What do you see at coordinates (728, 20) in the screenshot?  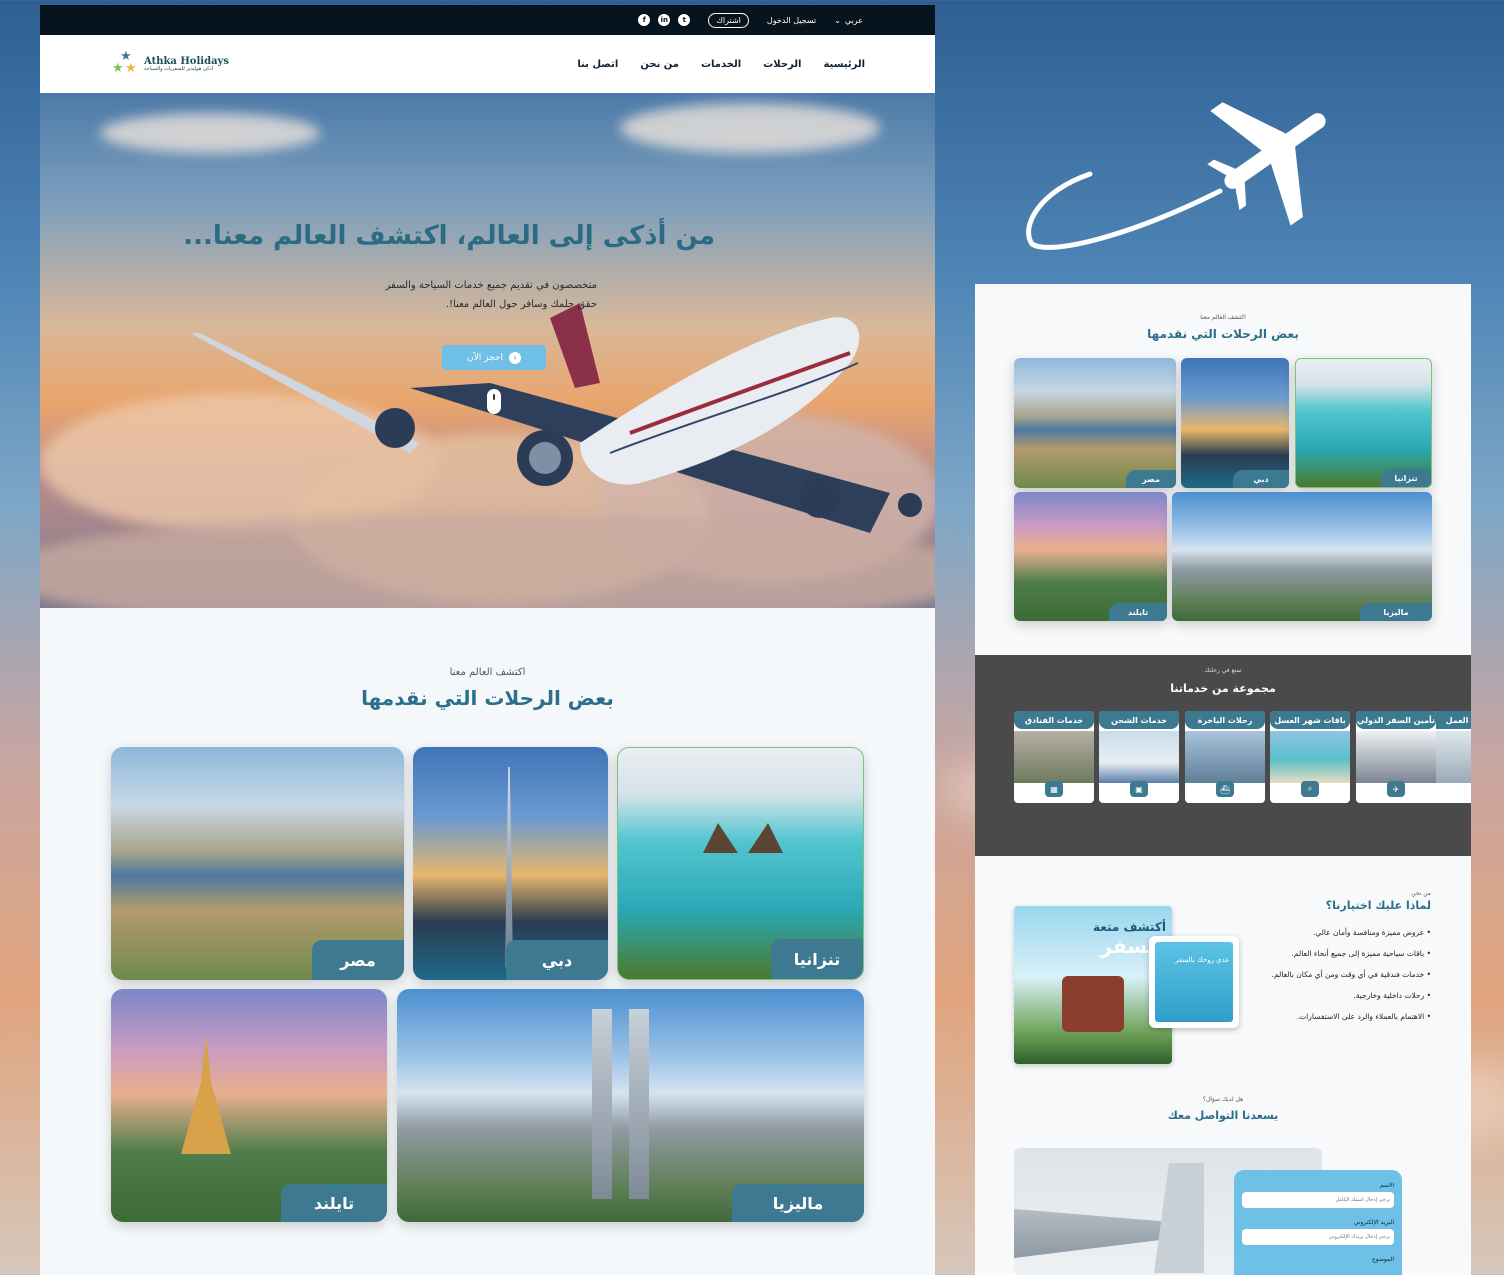 I see `signup-button: اشتراك` at bounding box center [728, 20].